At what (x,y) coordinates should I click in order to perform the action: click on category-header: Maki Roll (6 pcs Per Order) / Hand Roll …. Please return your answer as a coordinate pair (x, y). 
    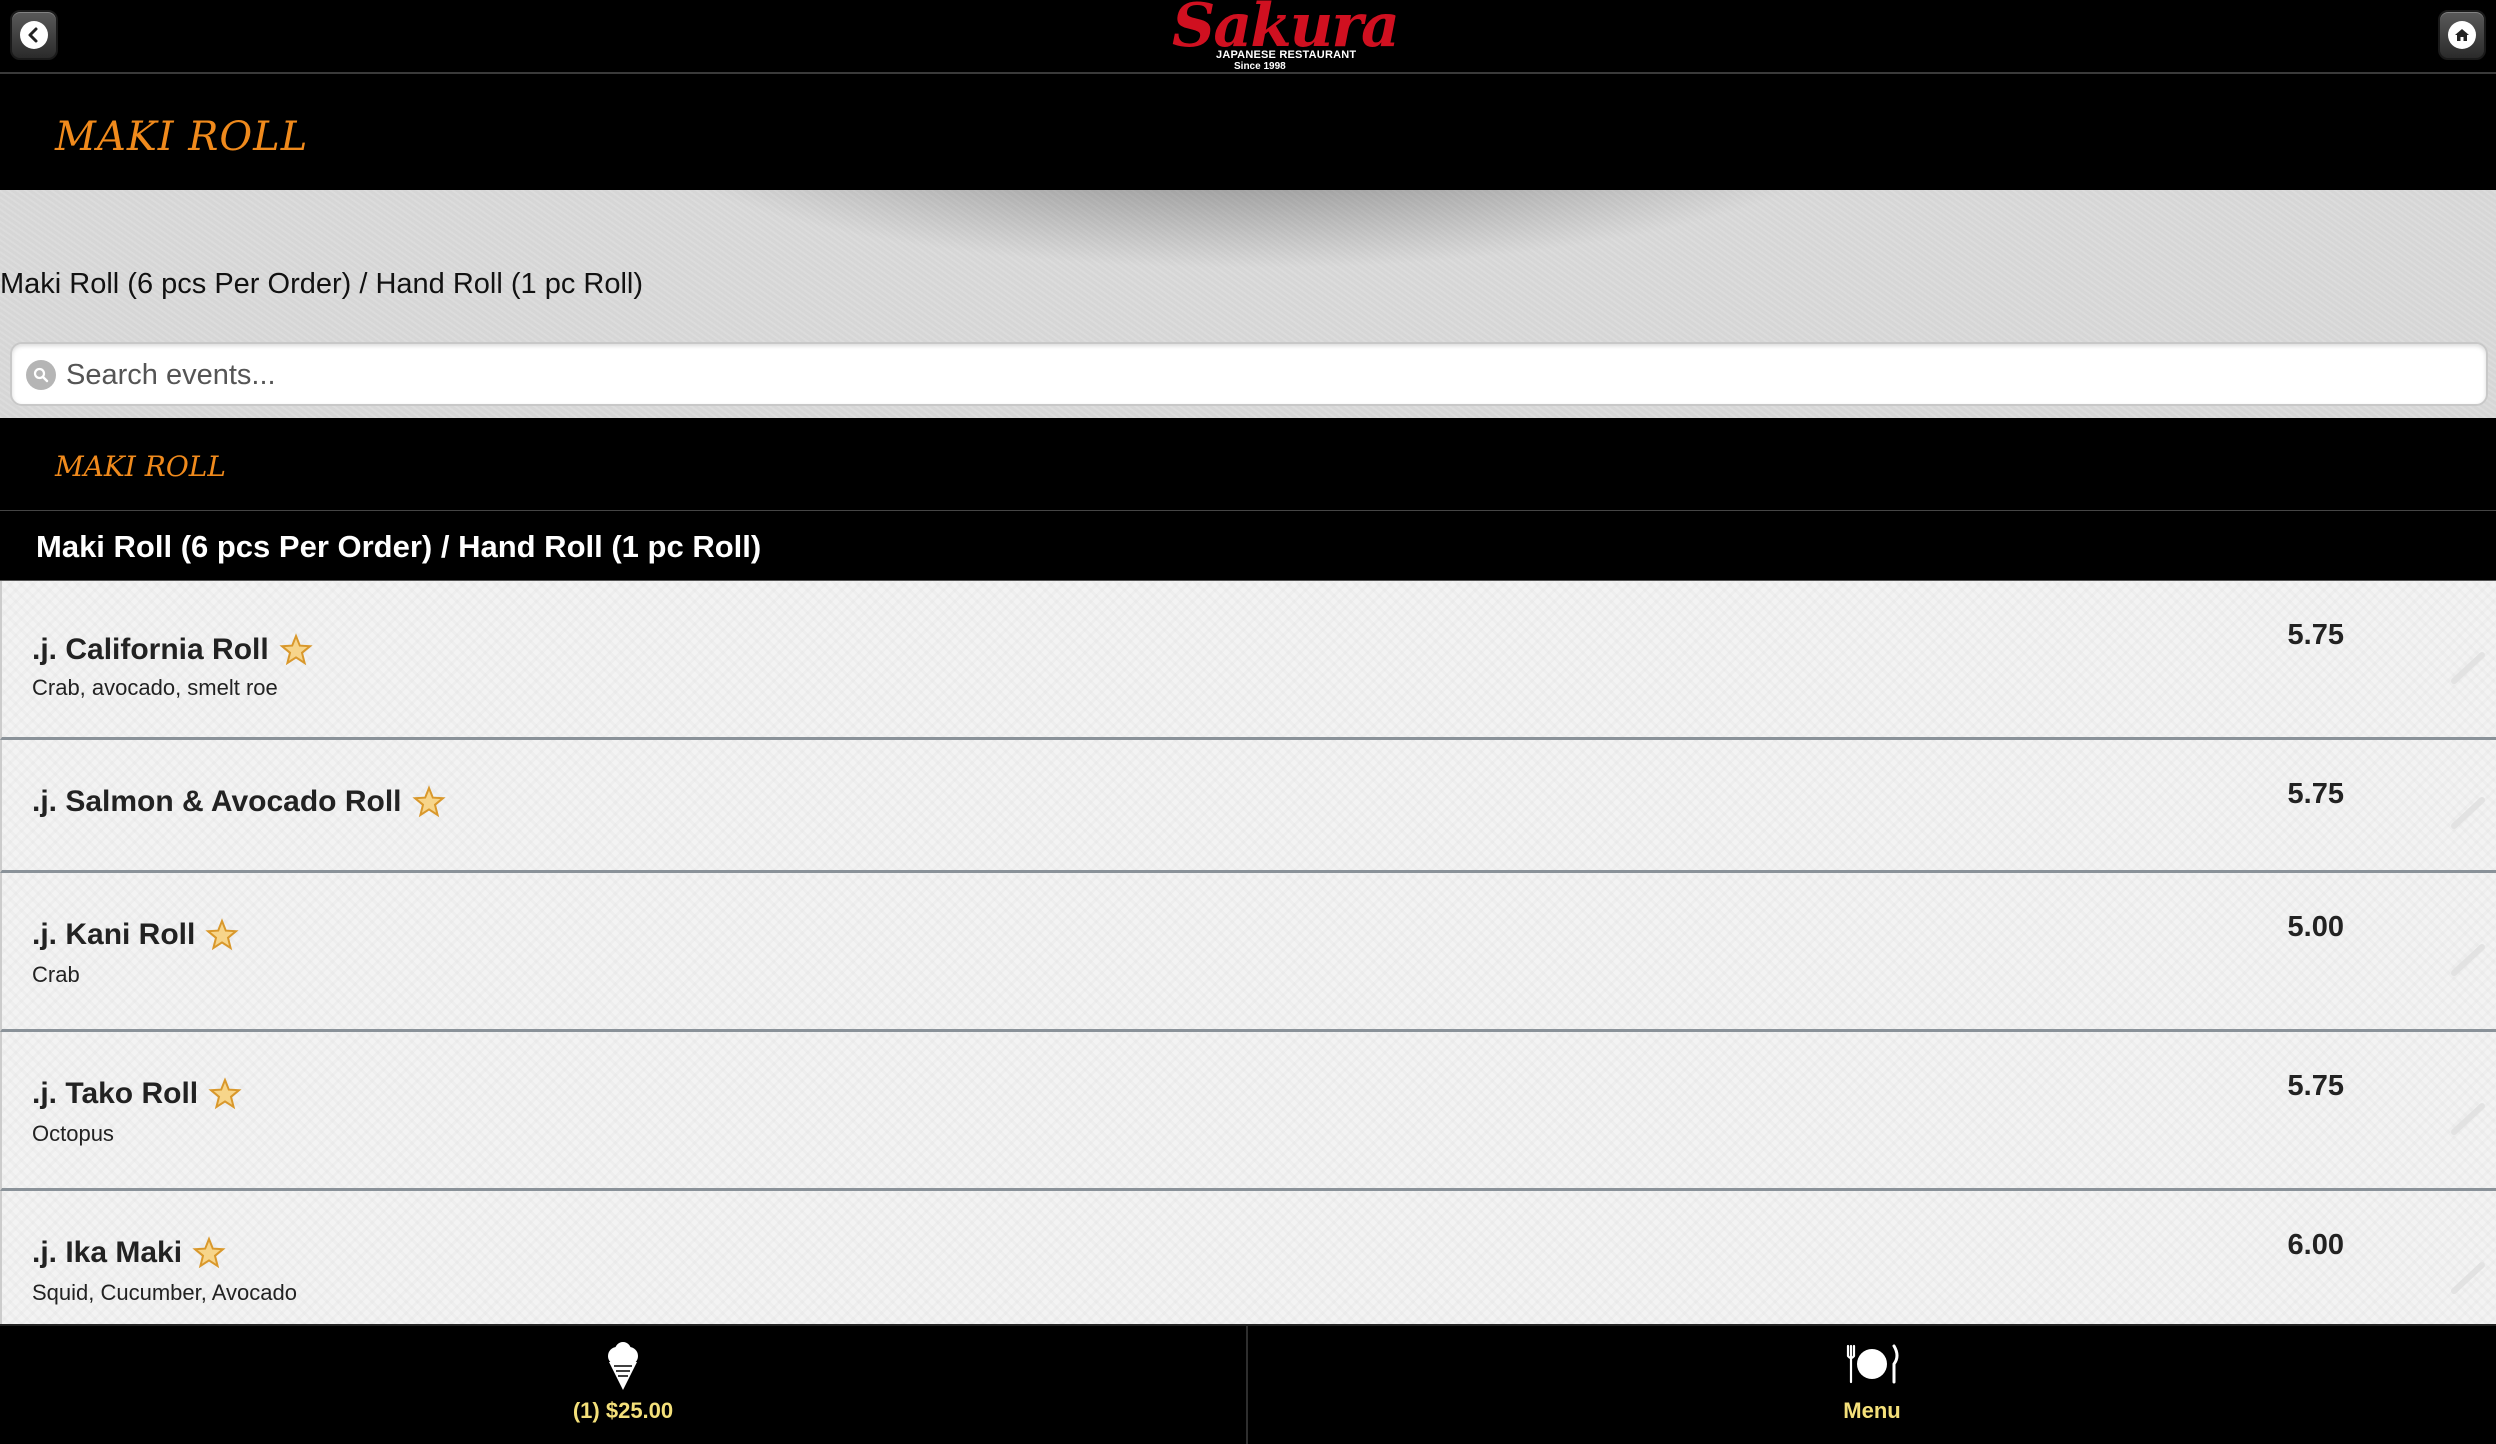
    Looking at the image, I should click on (1248, 546).